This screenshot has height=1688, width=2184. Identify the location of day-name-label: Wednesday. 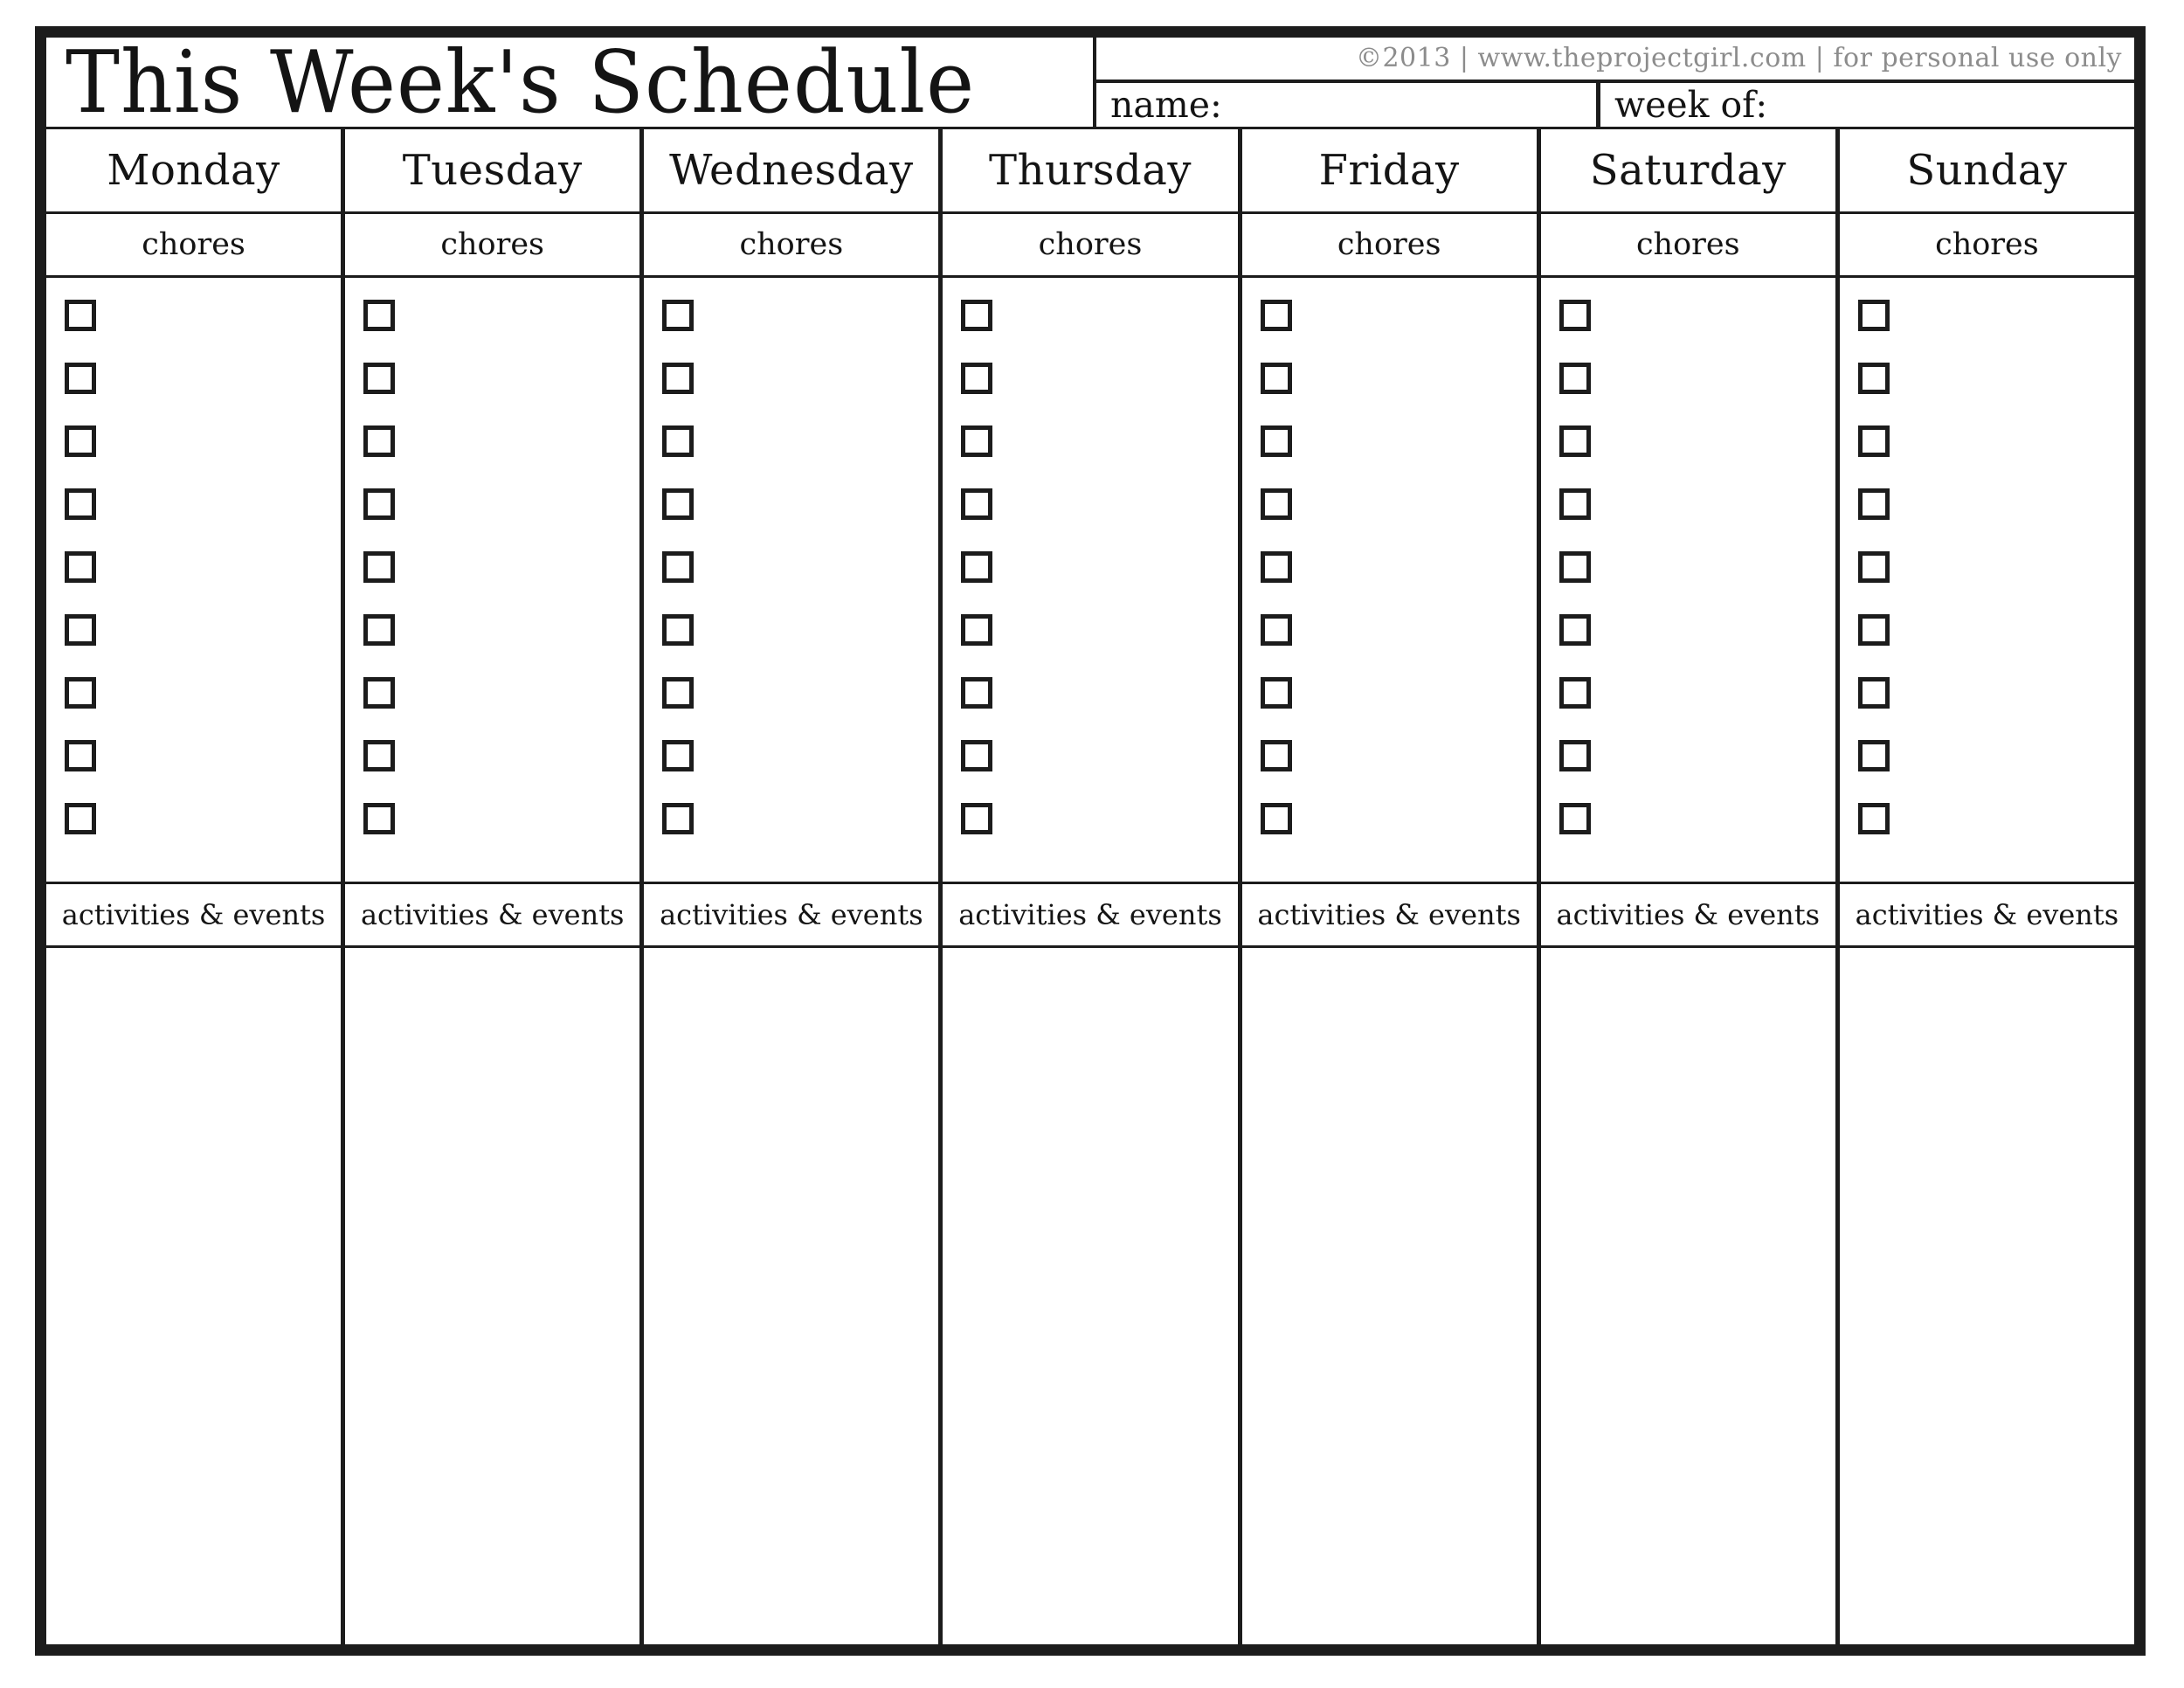
(791, 170).